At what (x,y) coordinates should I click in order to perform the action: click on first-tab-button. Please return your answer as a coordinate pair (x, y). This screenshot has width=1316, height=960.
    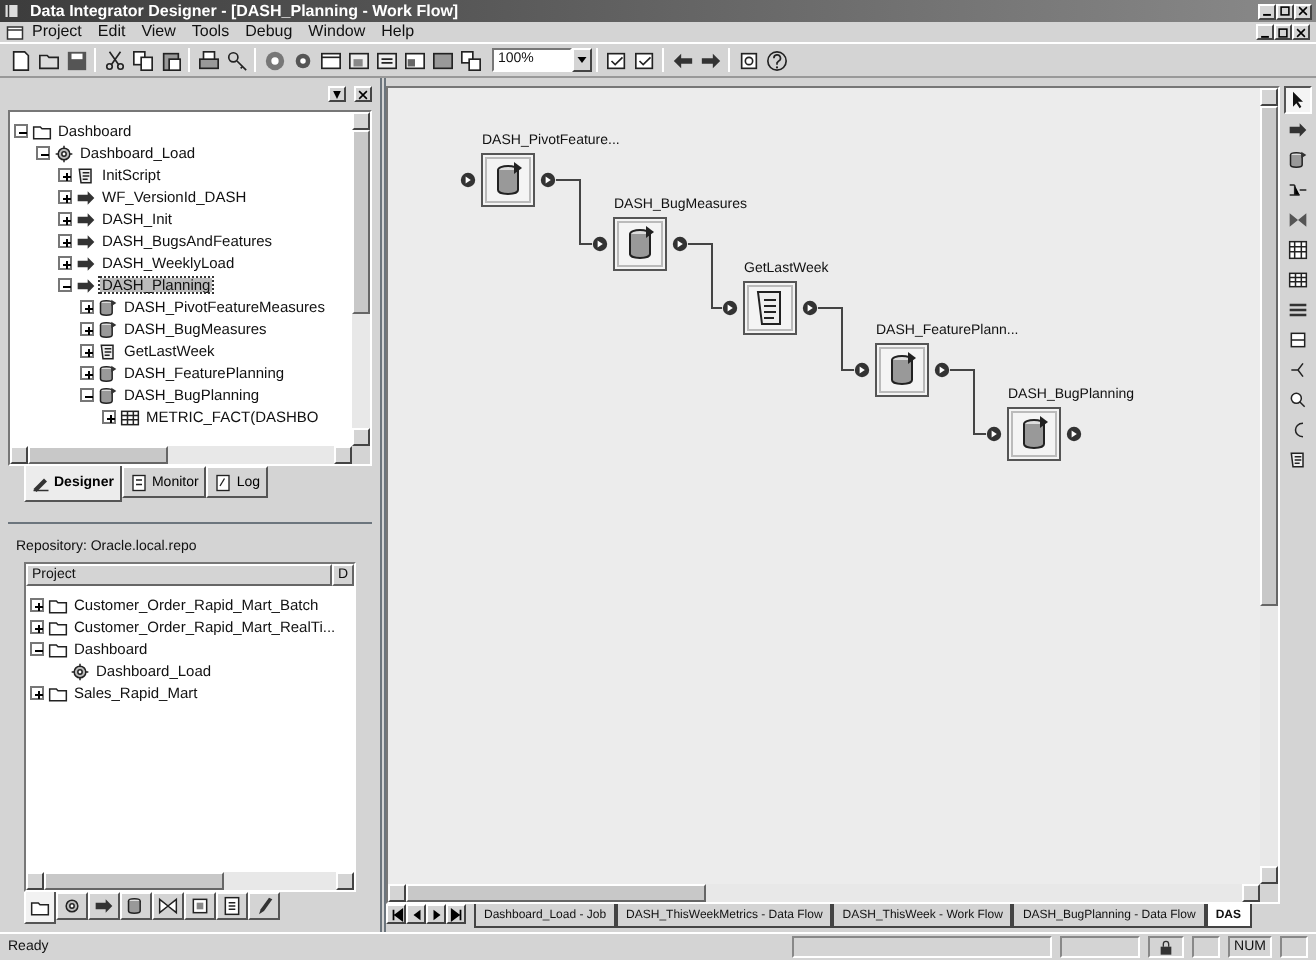
    Looking at the image, I should click on (396, 914).